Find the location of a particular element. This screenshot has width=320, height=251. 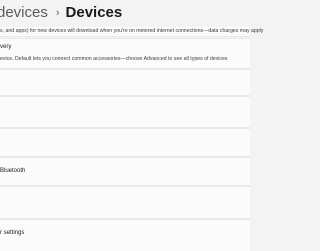

chevron-right-icon: › is located at coordinates (57, 12).